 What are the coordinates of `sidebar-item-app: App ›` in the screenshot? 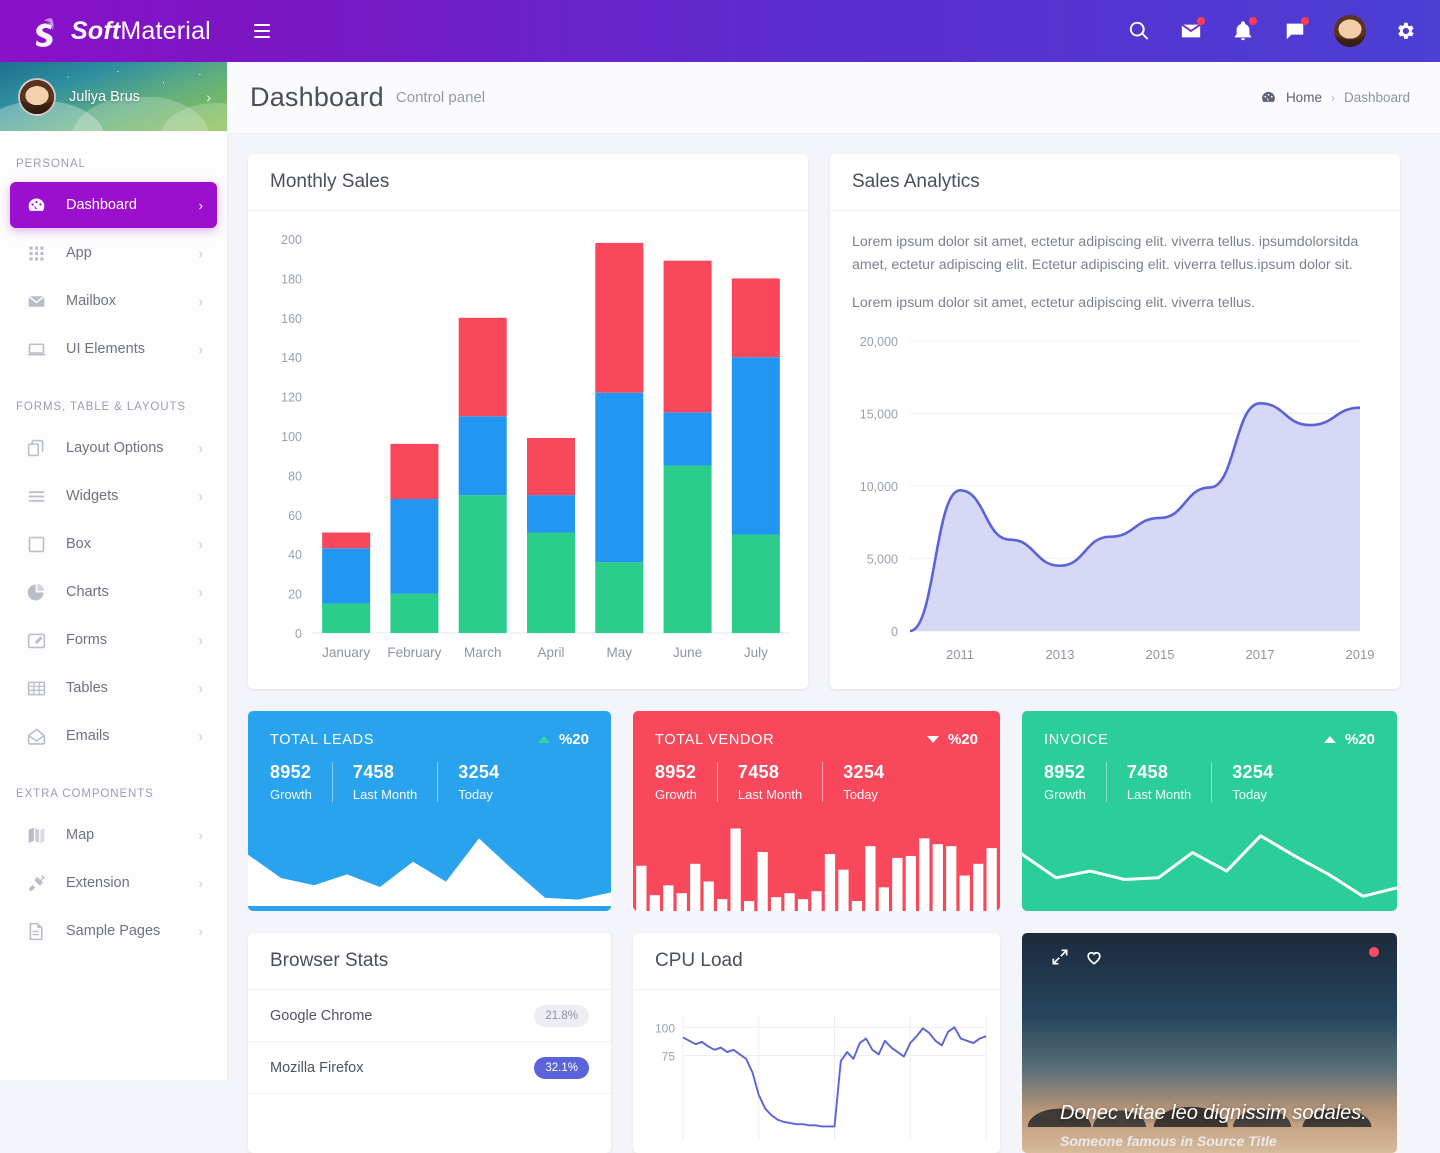 It's located at (113, 253).